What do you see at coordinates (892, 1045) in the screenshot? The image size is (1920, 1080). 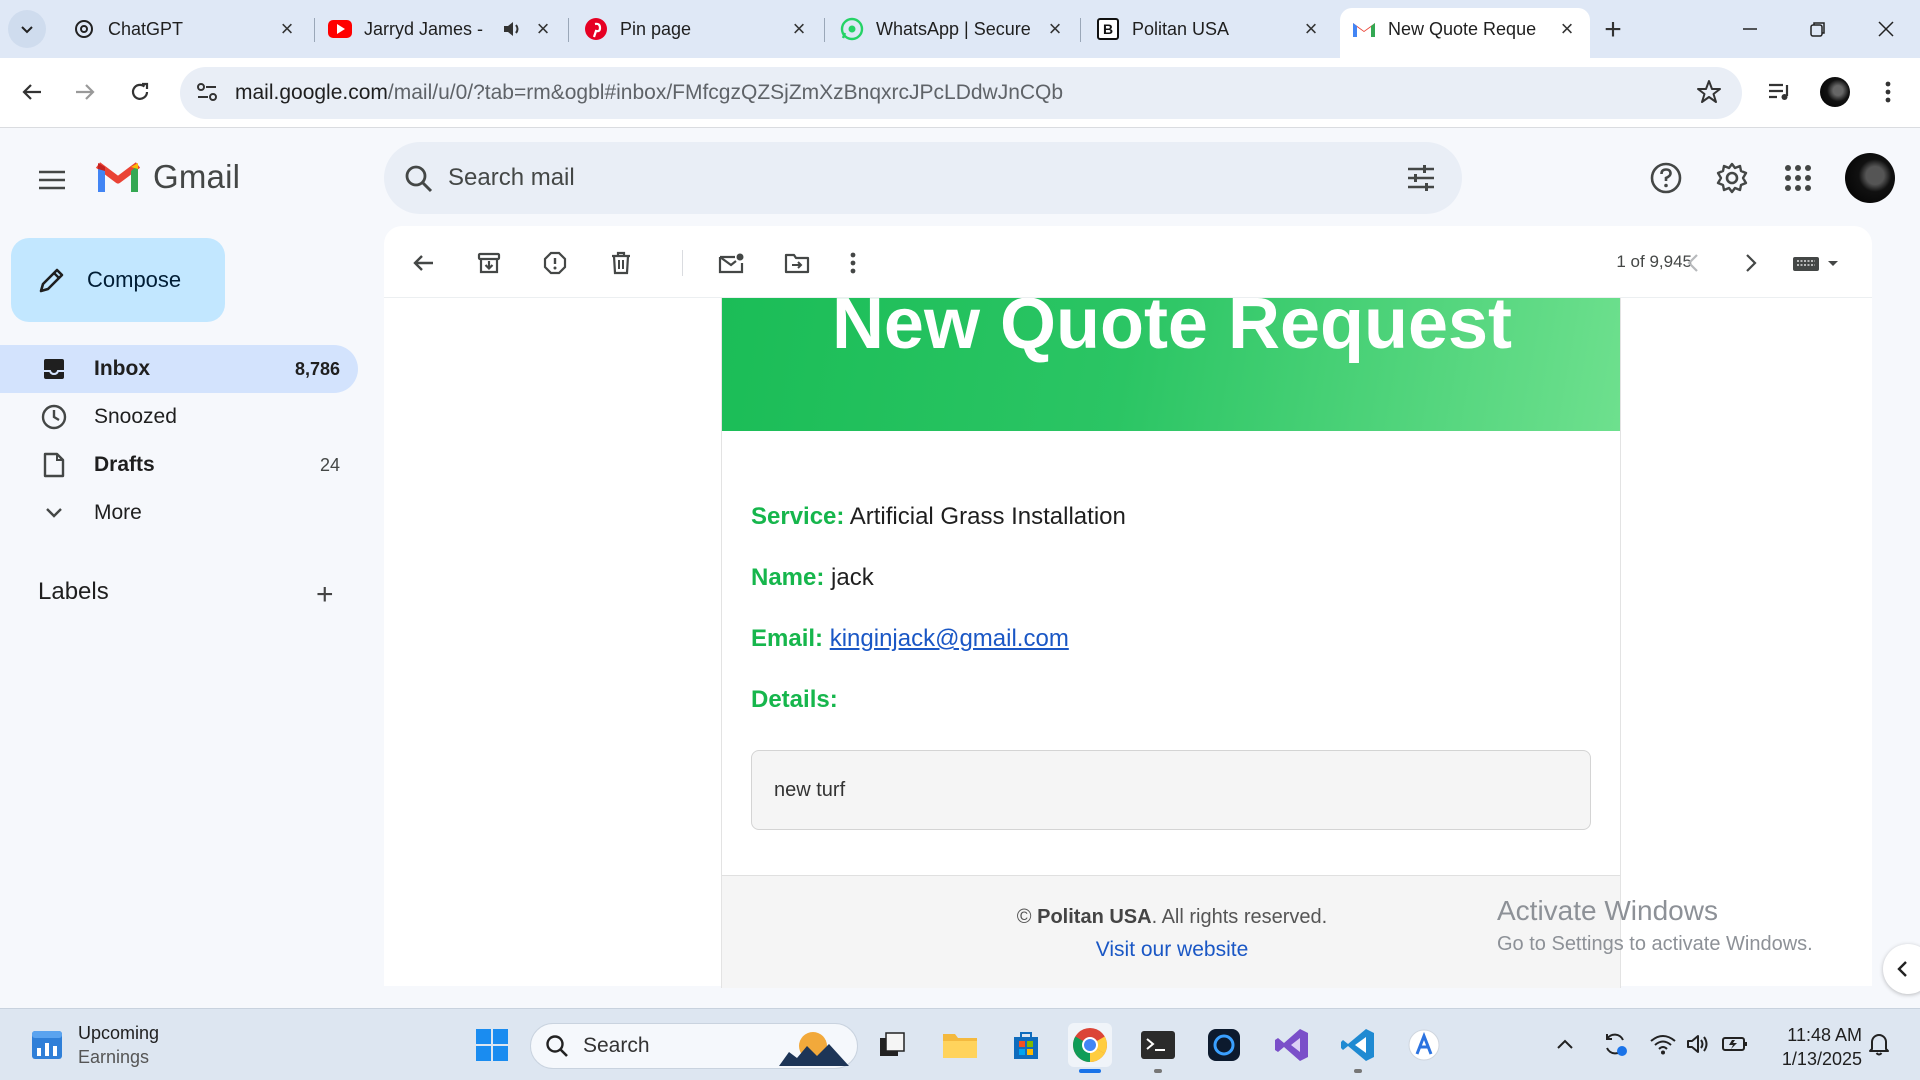 I see `task-view-button` at bounding box center [892, 1045].